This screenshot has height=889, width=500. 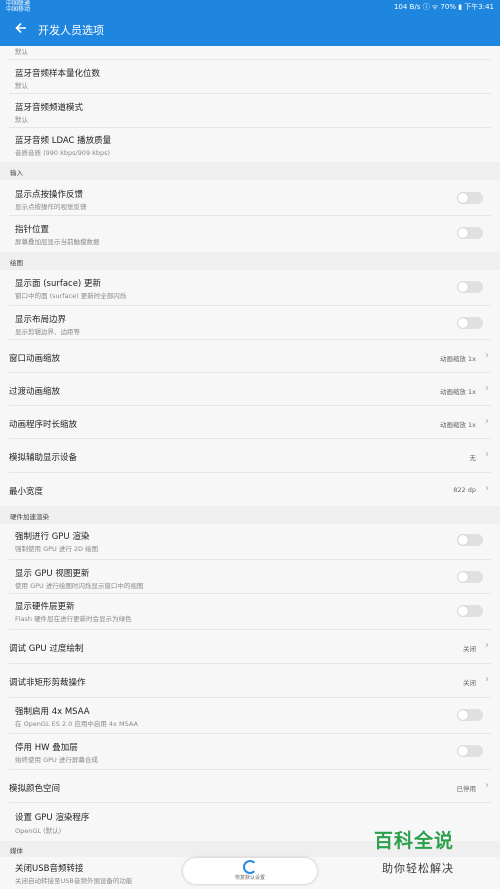 I want to click on restore-defaults-label: 恢复默认设置, so click(x=249, y=878).